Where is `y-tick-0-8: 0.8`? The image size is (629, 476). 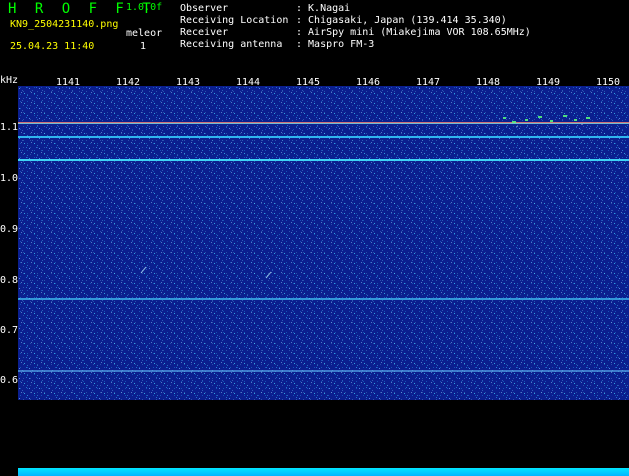
y-tick-0-8: 0.8 is located at coordinates (9, 280).